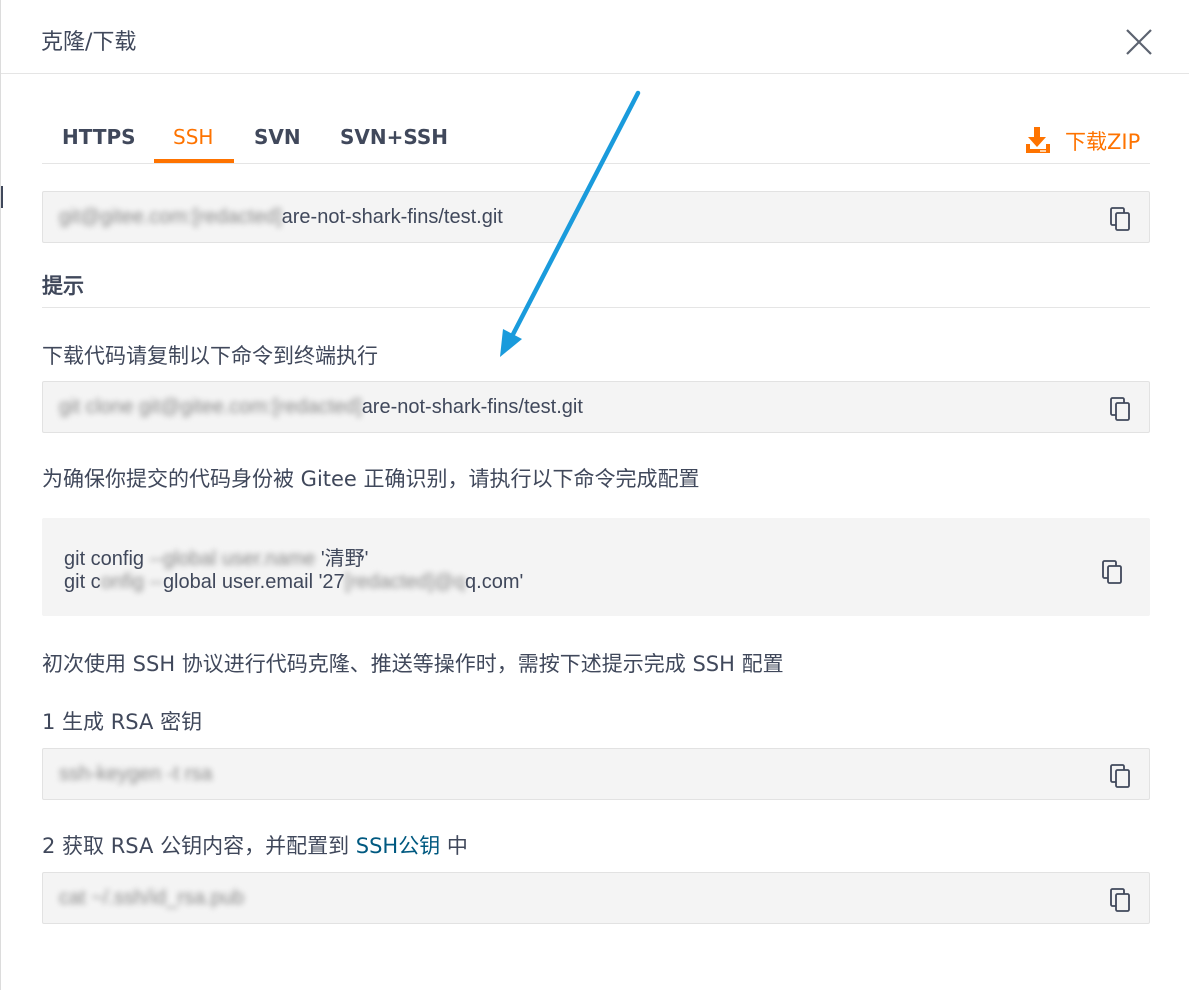 This screenshot has height=990, width=1189. What do you see at coordinates (131, 582) in the screenshot?
I see `redacted-text: onfig --` at bounding box center [131, 582].